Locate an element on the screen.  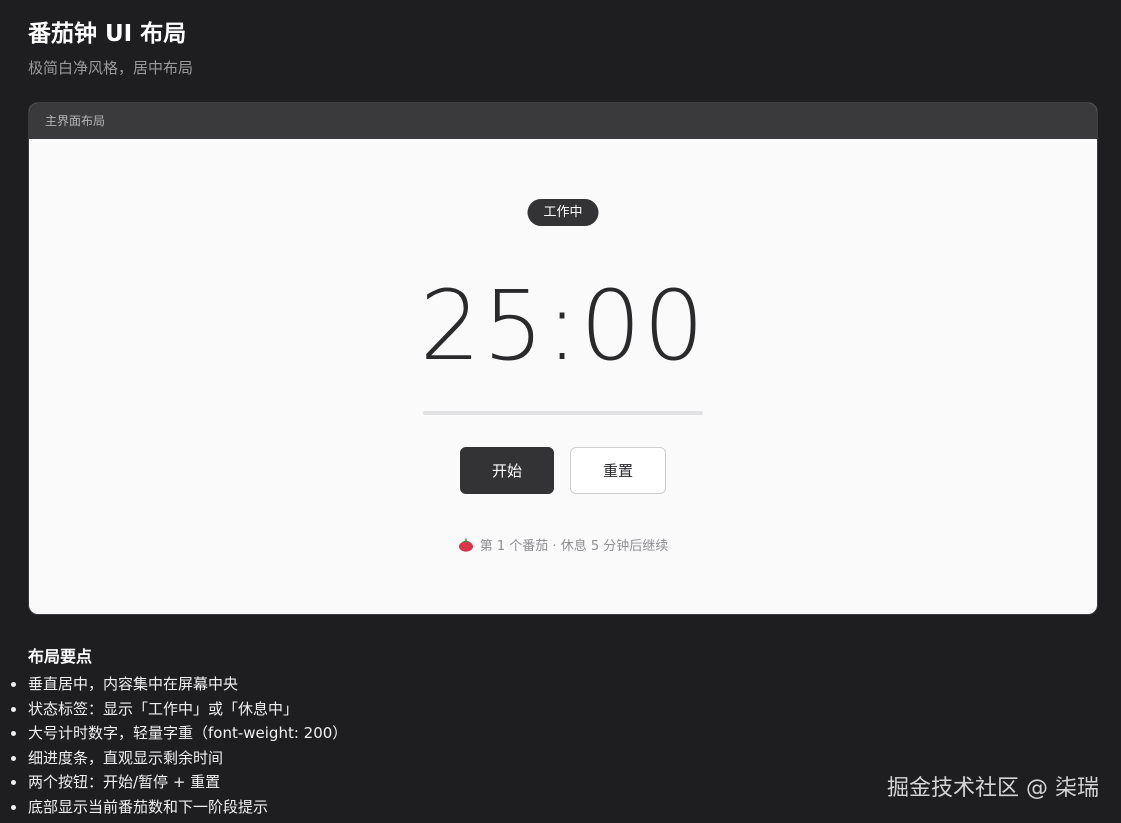
session-info: 第 1 个番茄 · 休息 5 分钟后继续 is located at coordinates (563, 544).